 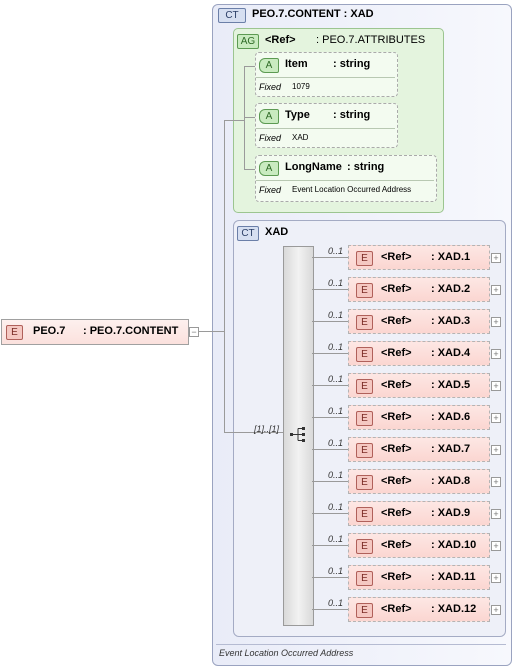 I want to click on element-type: : XAD.4, so click(x=451, y=353).